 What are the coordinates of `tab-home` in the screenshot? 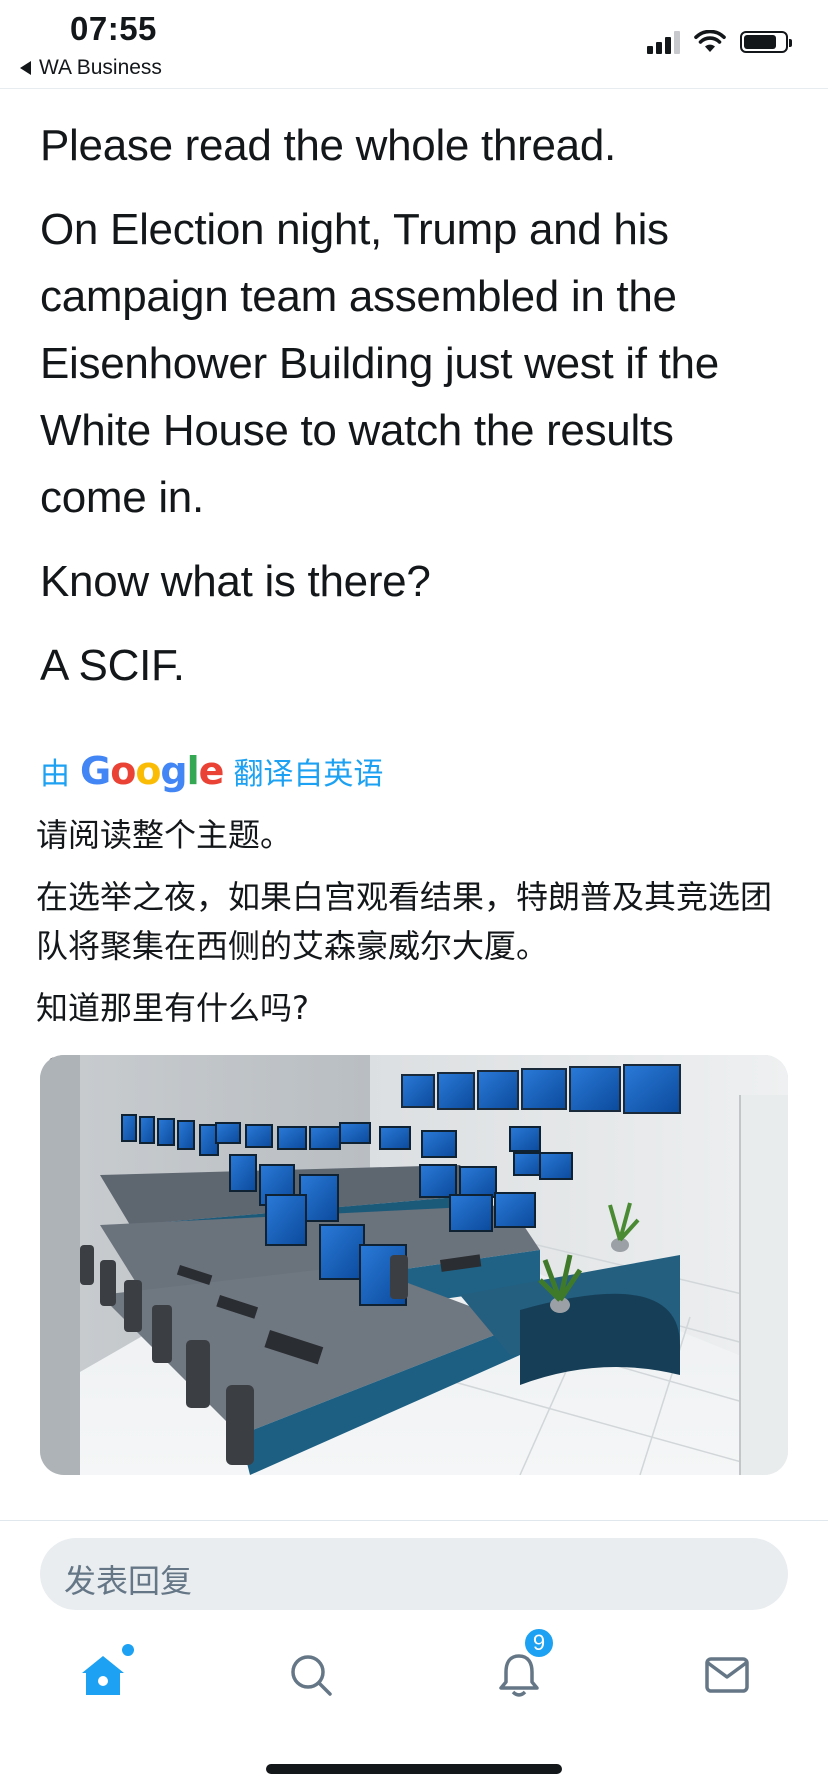 It's located at (103, 1675).